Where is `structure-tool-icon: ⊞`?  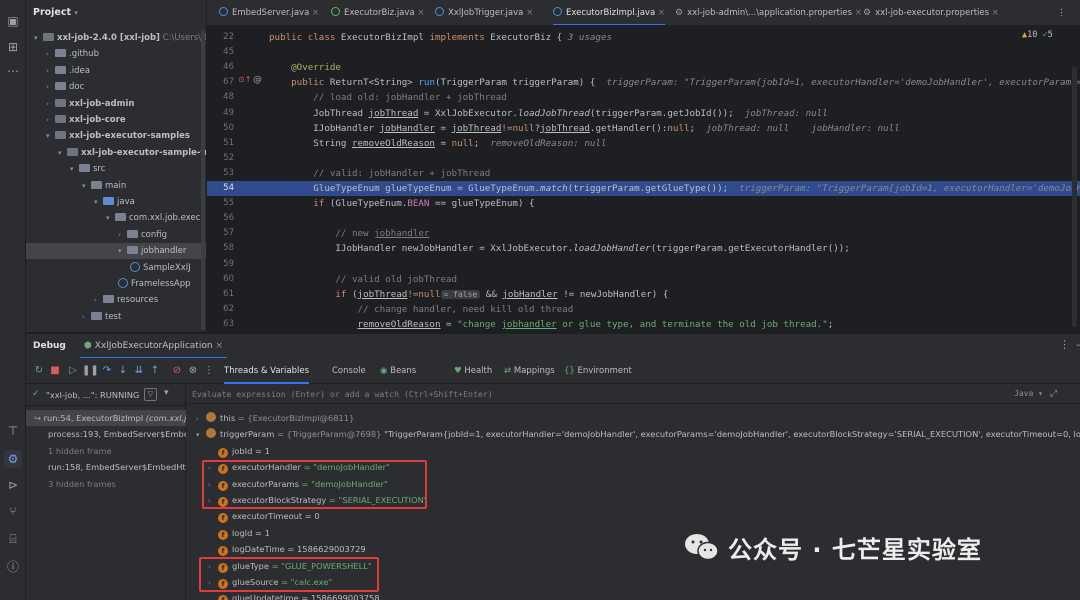
structure-tool-icon: ⊞ is located at coordinates (13, 47).